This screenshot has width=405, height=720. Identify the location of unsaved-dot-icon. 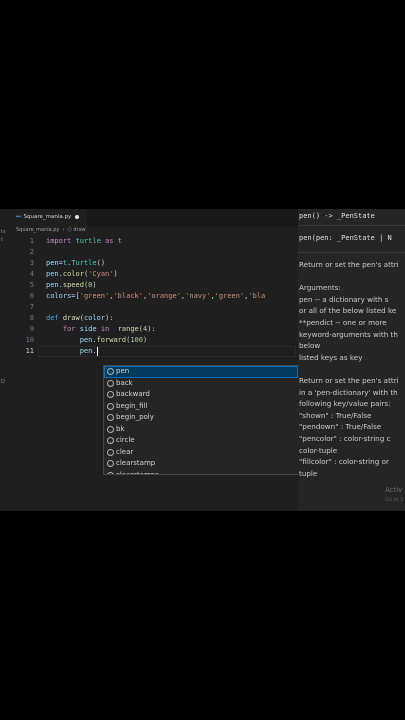
(77, 216).